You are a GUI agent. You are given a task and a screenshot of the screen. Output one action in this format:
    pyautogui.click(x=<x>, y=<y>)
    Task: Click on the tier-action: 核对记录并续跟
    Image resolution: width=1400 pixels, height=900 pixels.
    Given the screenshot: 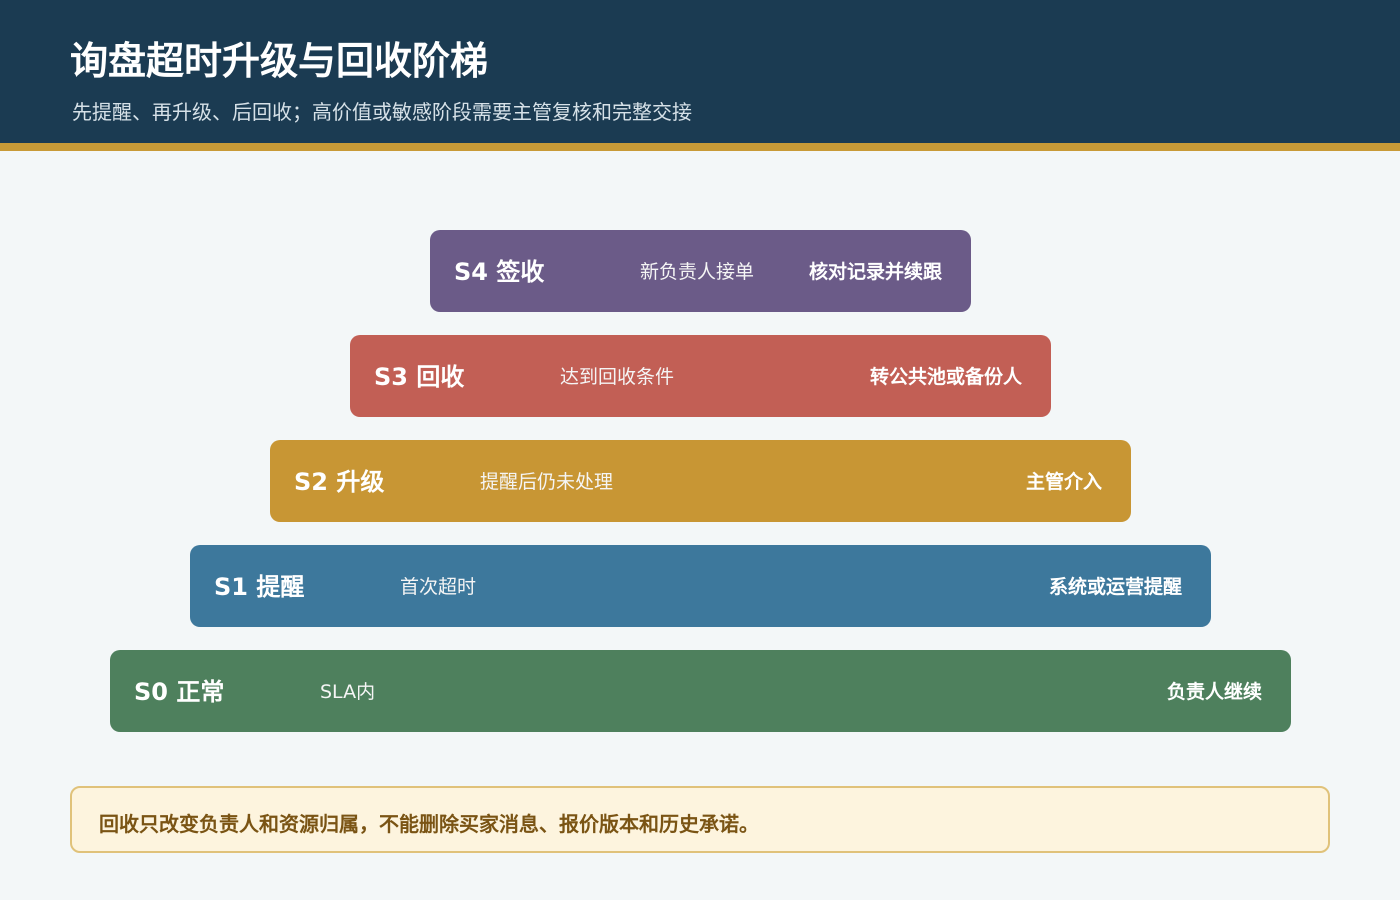 What is the action you would take?
    pyautogui.click(x=875, y=272)
    